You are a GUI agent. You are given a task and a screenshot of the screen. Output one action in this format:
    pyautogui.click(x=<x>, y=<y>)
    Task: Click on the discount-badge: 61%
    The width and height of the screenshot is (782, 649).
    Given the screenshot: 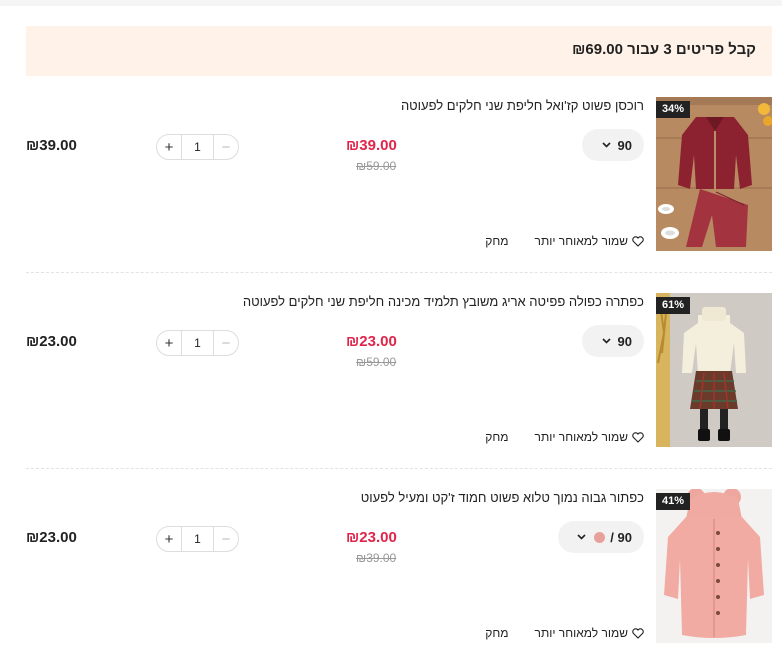 What is the action you would take?
    pyautogui.click(x=673, y=305)
    